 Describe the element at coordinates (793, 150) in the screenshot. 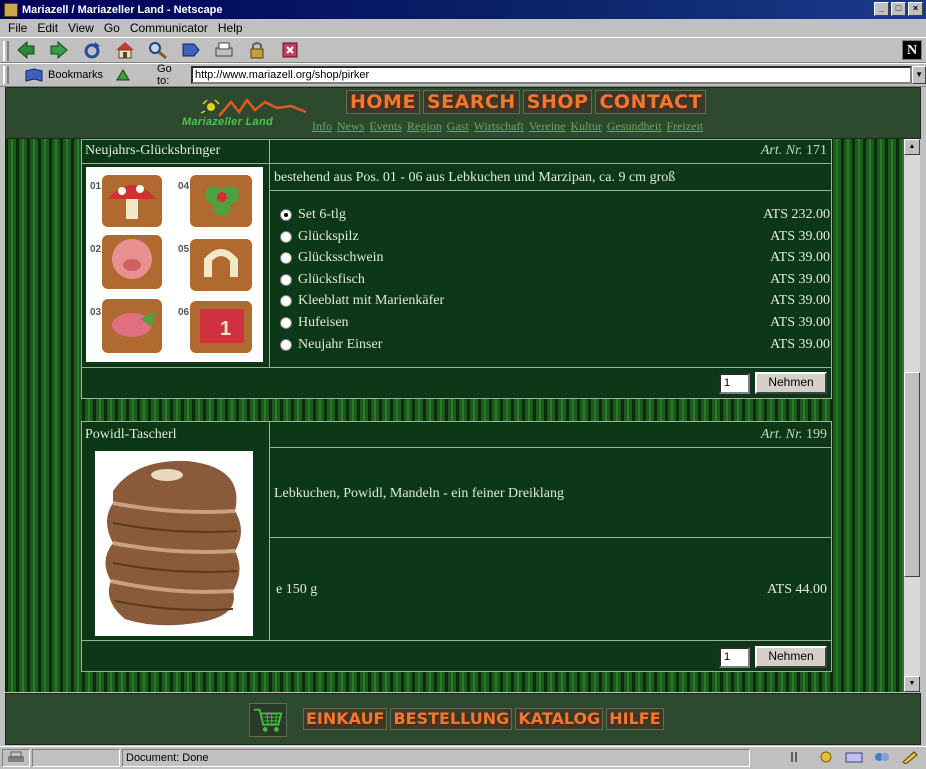

I see `article-number: Art. Nr. 171` at that location.